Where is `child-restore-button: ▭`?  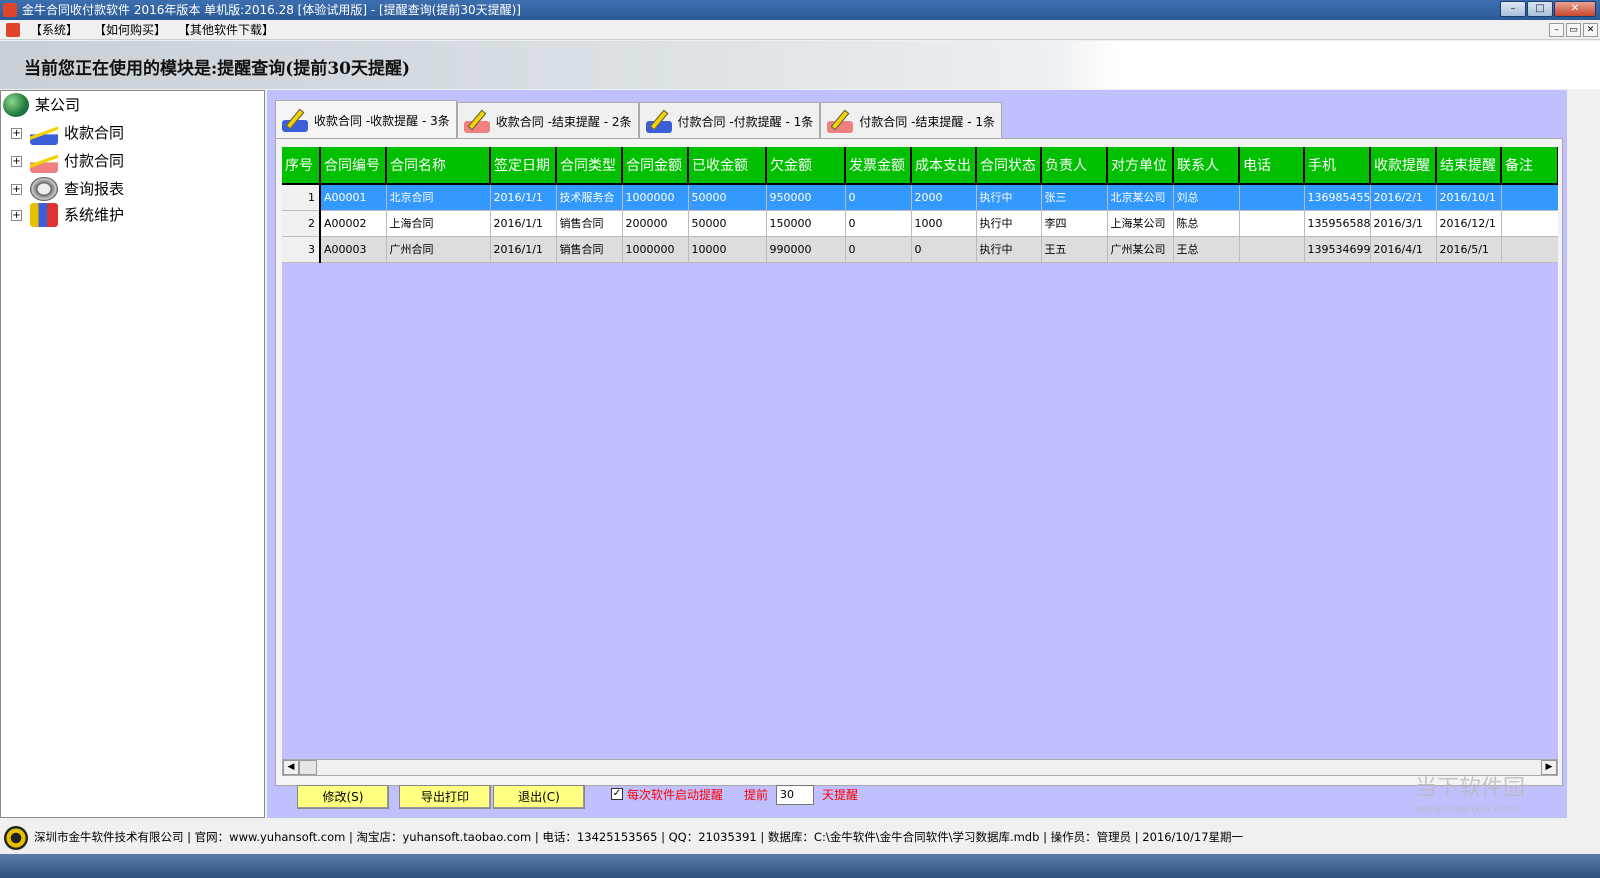 child-restore-button: ▭ is located at coordinates (1573, 30).